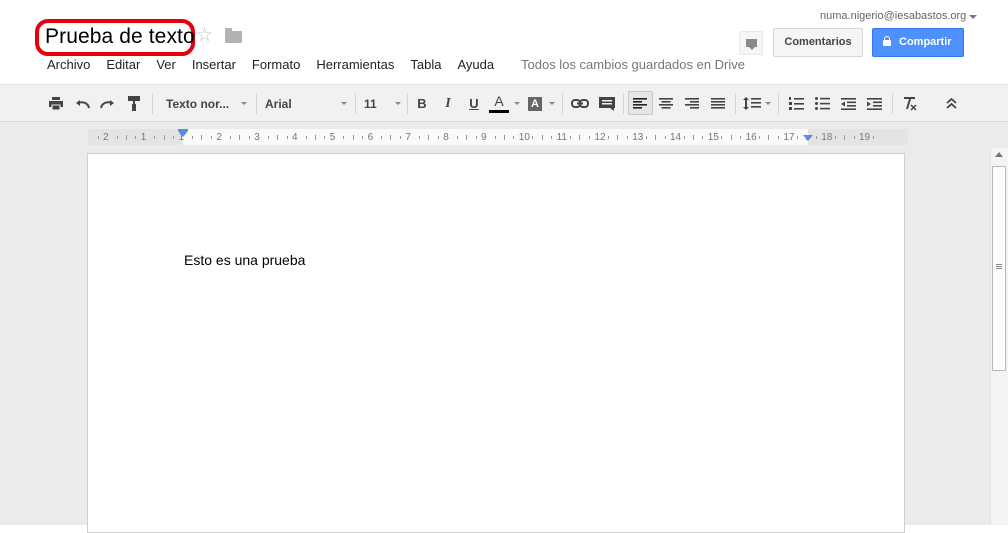 This screenshot has width=1008, height=533. I want to click on document-title: Prueba de texto, so click(120, 37).